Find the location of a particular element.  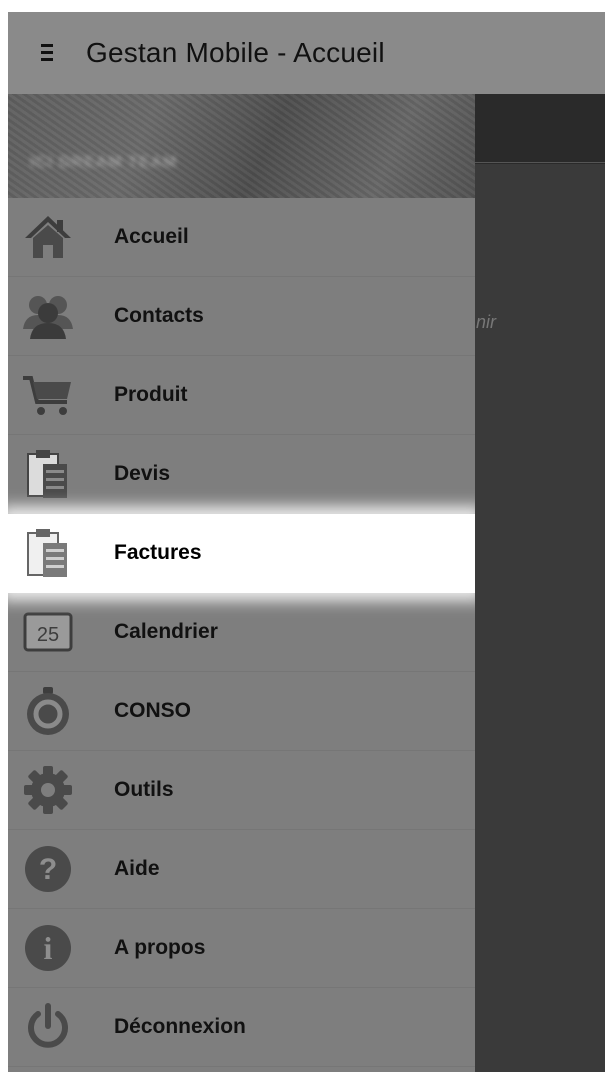

info-icon: i is located at coordinates (48, 948).